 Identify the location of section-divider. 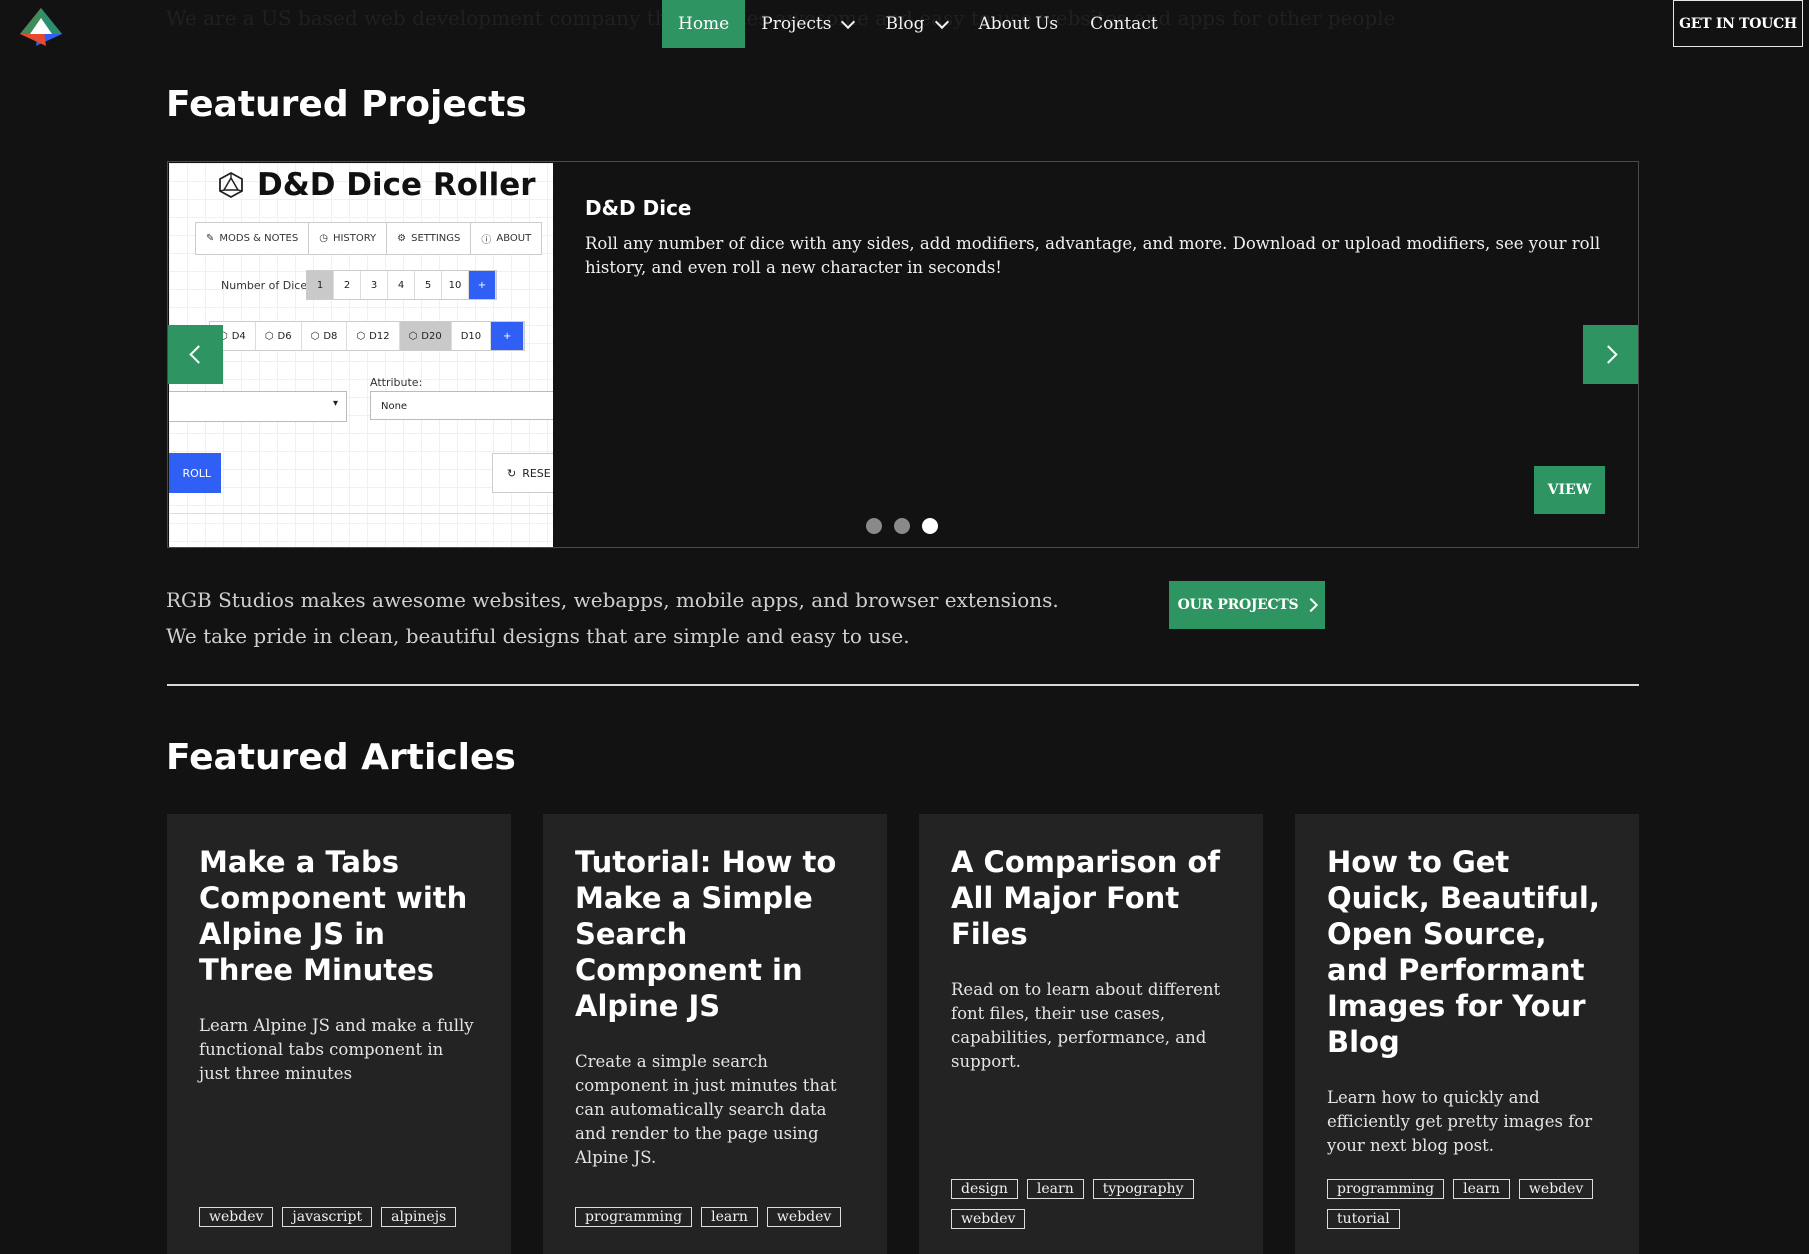
(903, 685).